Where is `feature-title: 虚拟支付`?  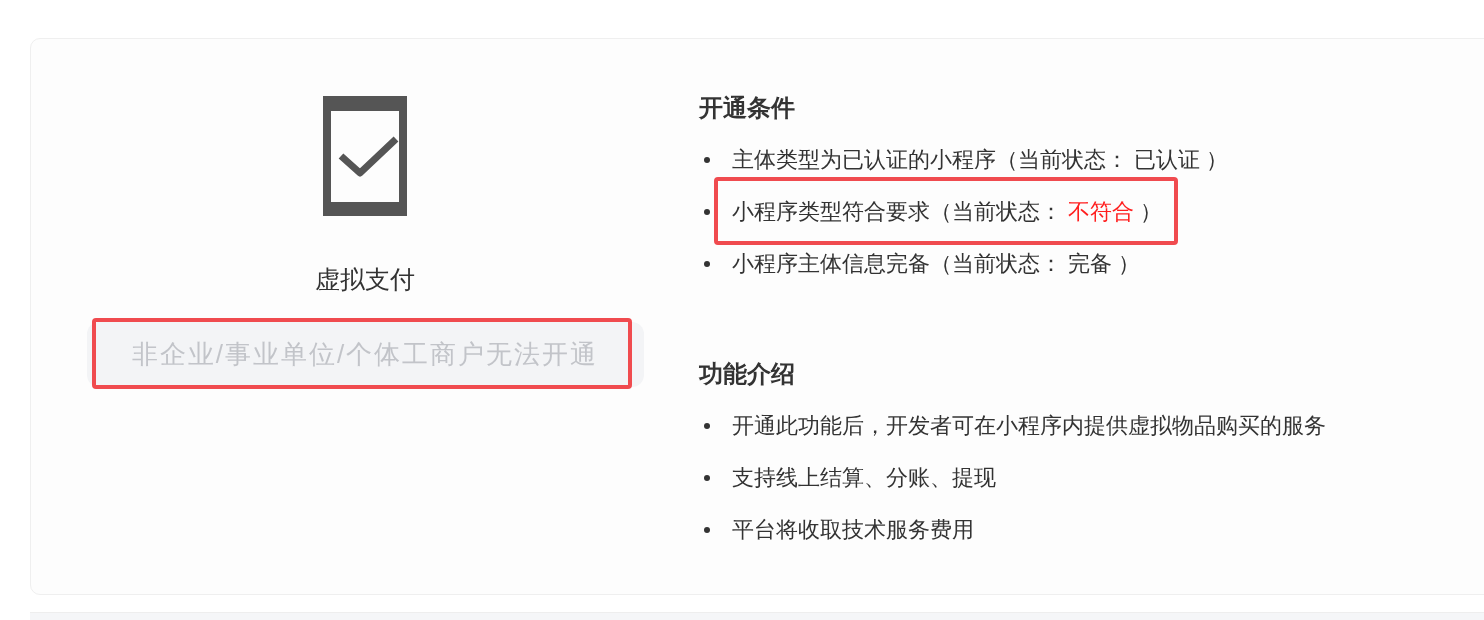
feature-title: 虚拟支付 is located at coordinates (365, 279).